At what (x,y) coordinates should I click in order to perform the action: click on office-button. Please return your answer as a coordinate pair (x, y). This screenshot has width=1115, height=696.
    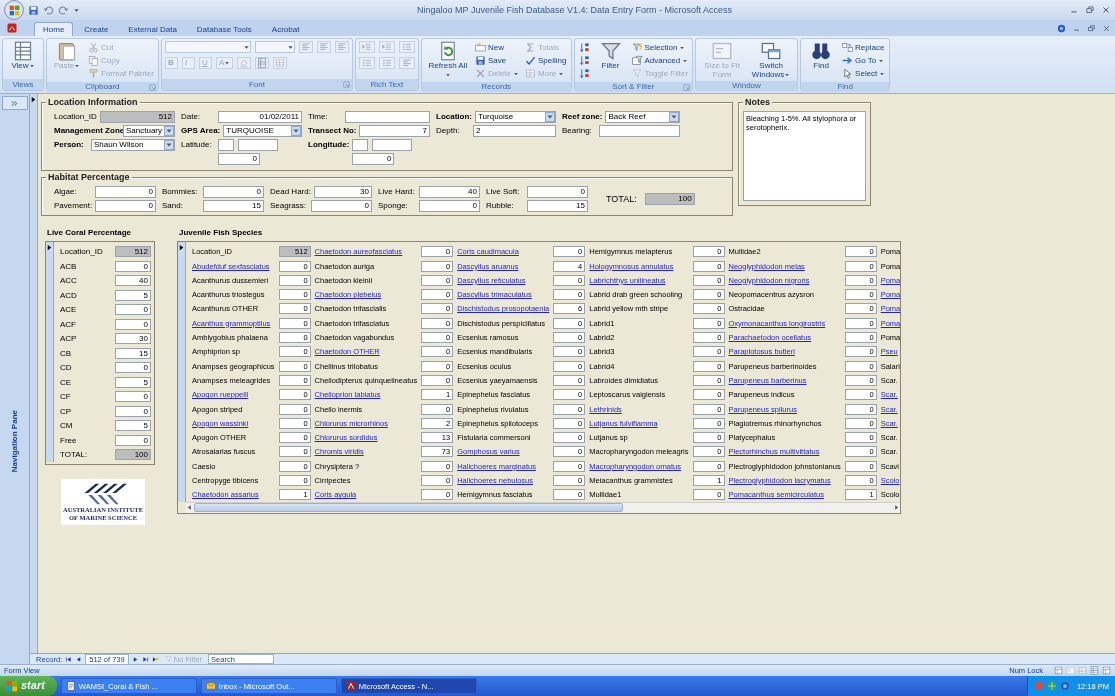
    Looking at the image, I should click on (14, 10).